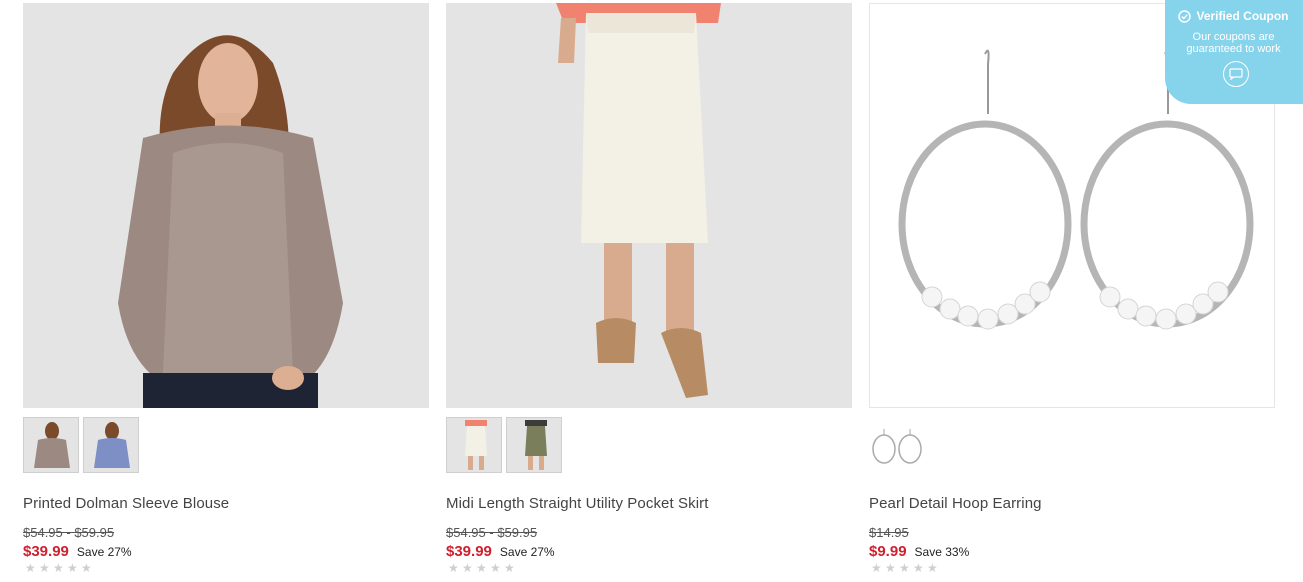 The image size is (1303, 582). I want to click on check-circle-icon, so click(1185, 16).